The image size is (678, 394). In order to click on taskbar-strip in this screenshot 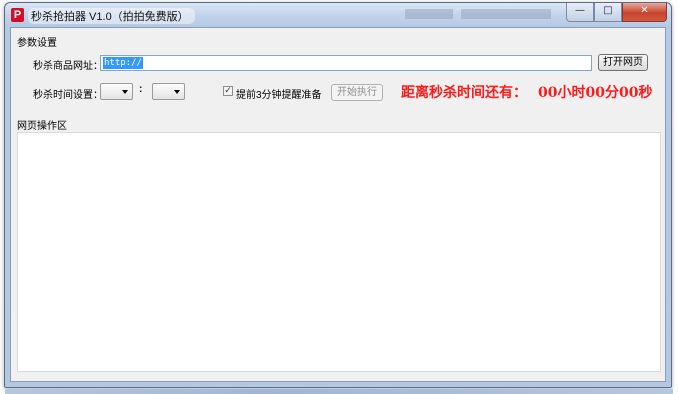, I will do `click(339, 391)`.